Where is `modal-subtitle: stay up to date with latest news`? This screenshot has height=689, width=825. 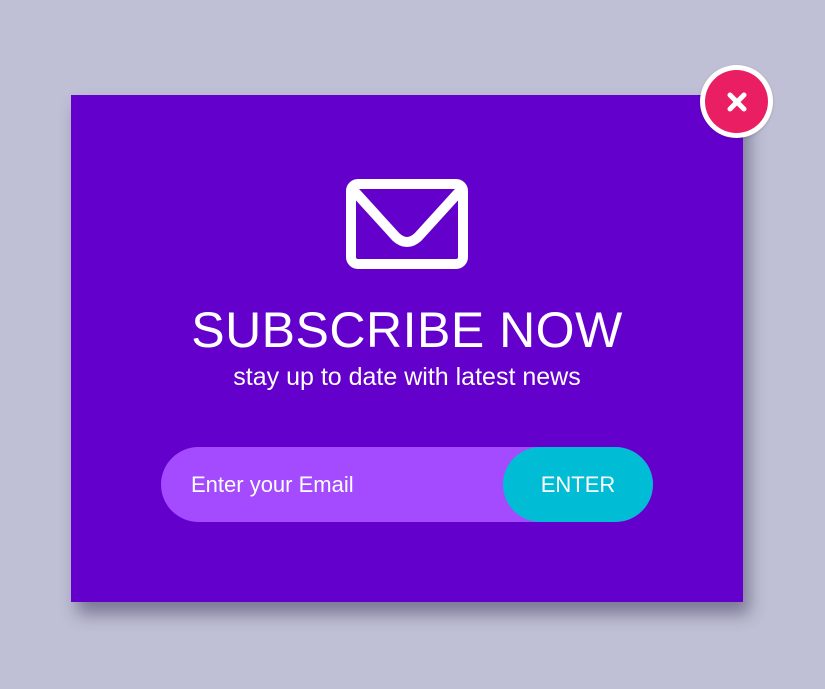 modal-subtitle: stay up to date with latest news is located at coordinates (407, 377).